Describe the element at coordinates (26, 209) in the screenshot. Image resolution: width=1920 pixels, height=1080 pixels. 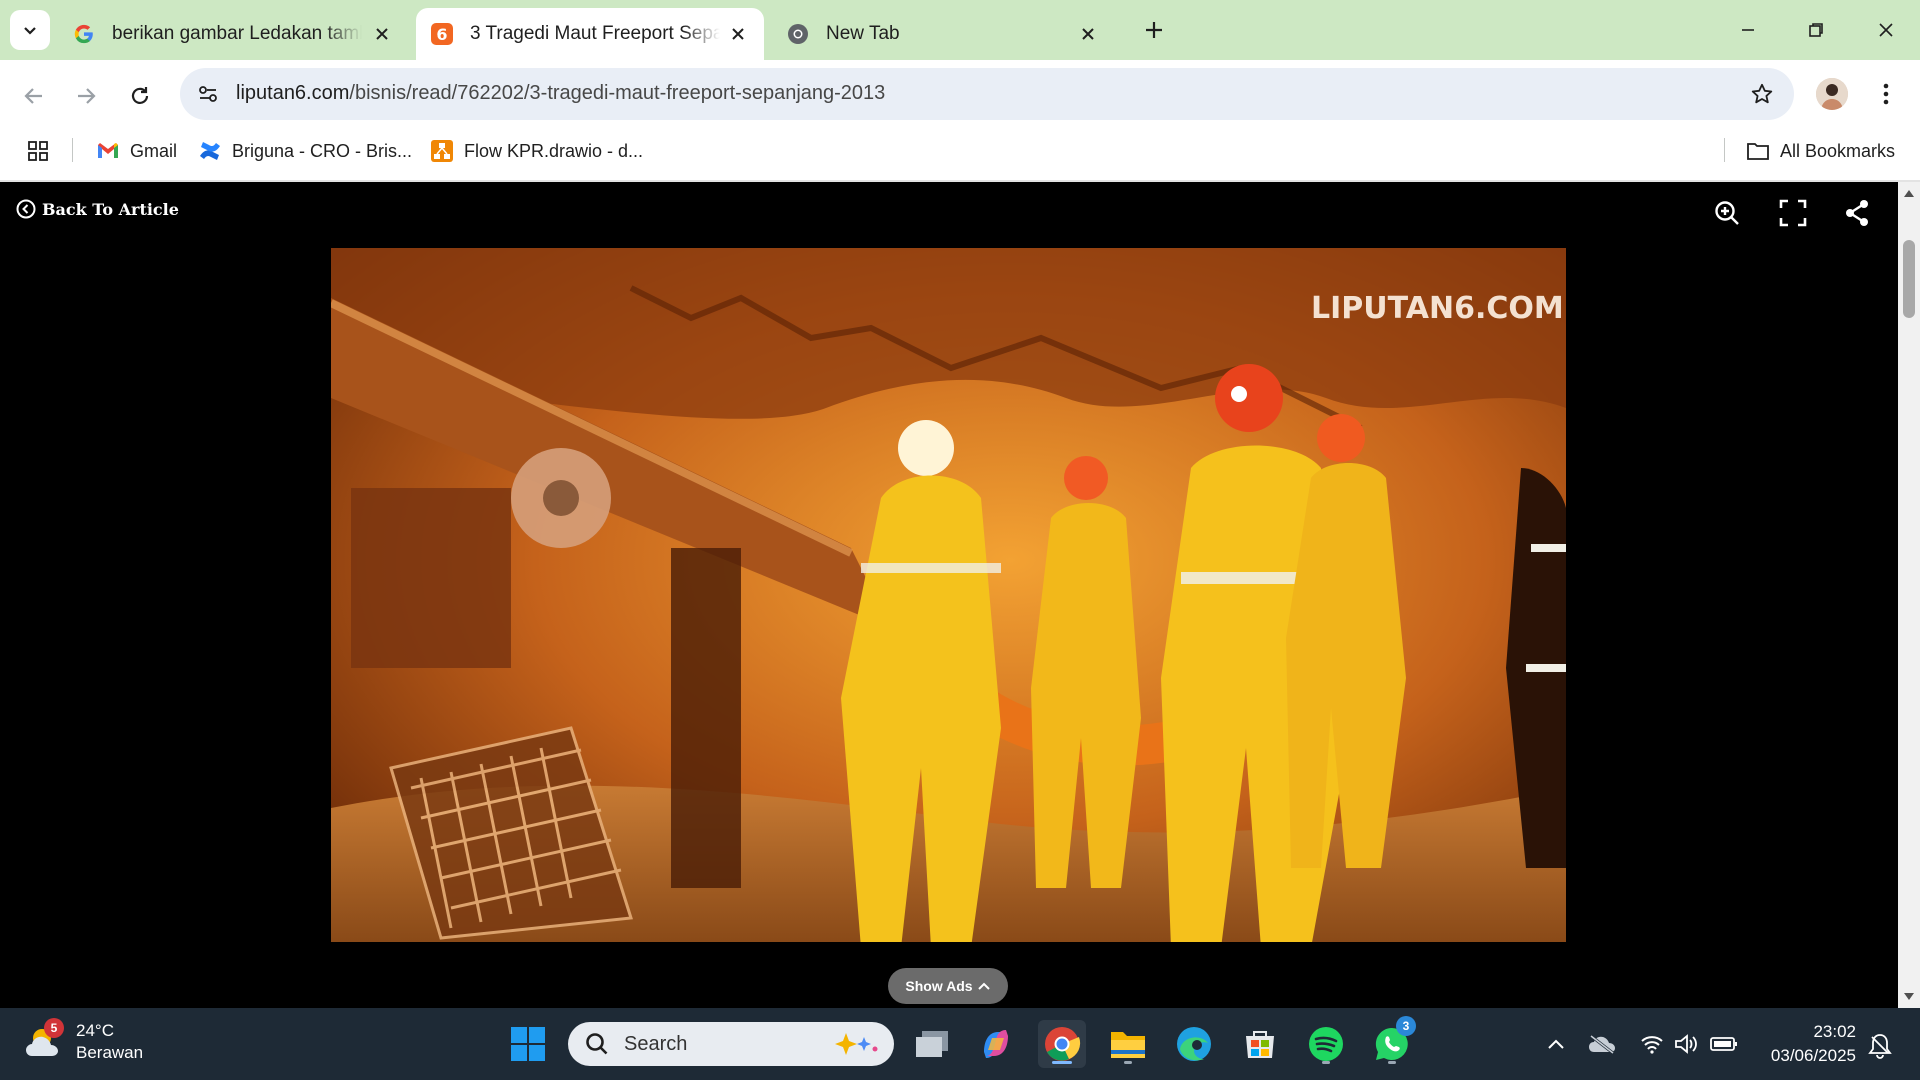
I see `chevron-left-circle-icon` at that location.